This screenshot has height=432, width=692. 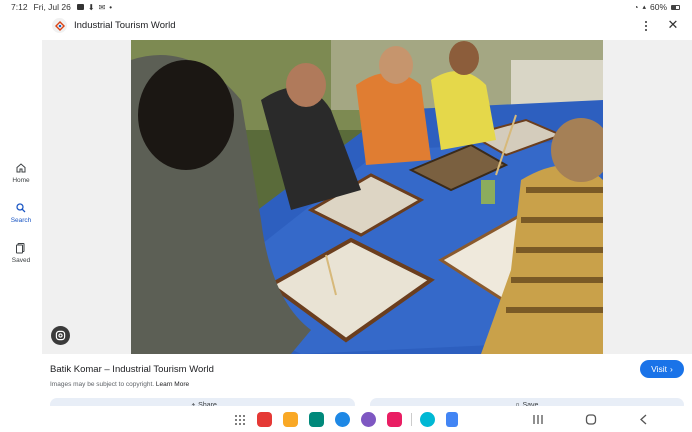 What do you see at coordinates (240, 420) in the screenshot?
I see `app-drawer-icon` at bounding box center [240, 420].